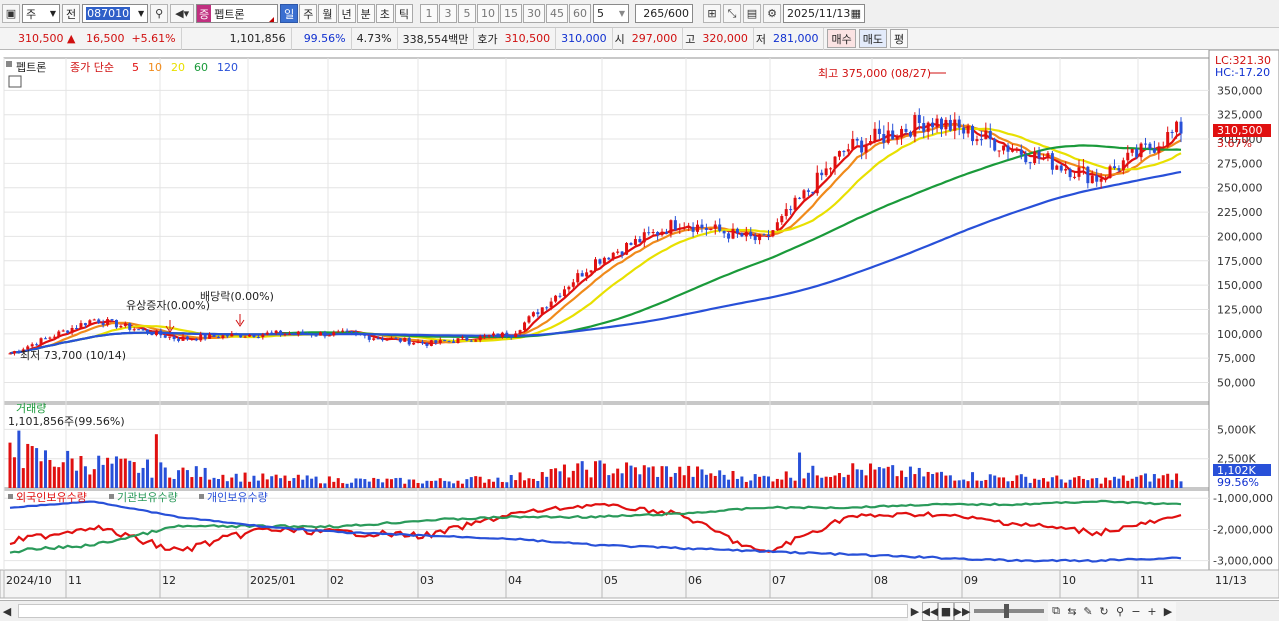 The image size is (1279, 621). What do you see at coordinates (115, 13) in the screenshot?
I see `stock-code-input: 087010 ▼` at bounding box center [115, 13].